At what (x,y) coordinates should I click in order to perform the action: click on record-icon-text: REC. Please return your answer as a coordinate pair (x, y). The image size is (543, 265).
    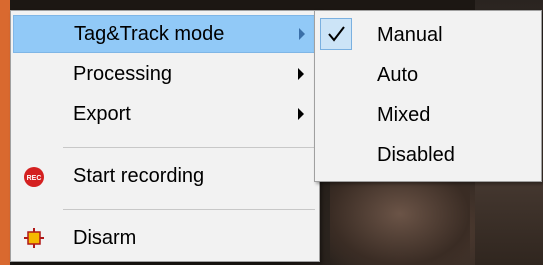
    Looking at the image, I should click on (34, 178).